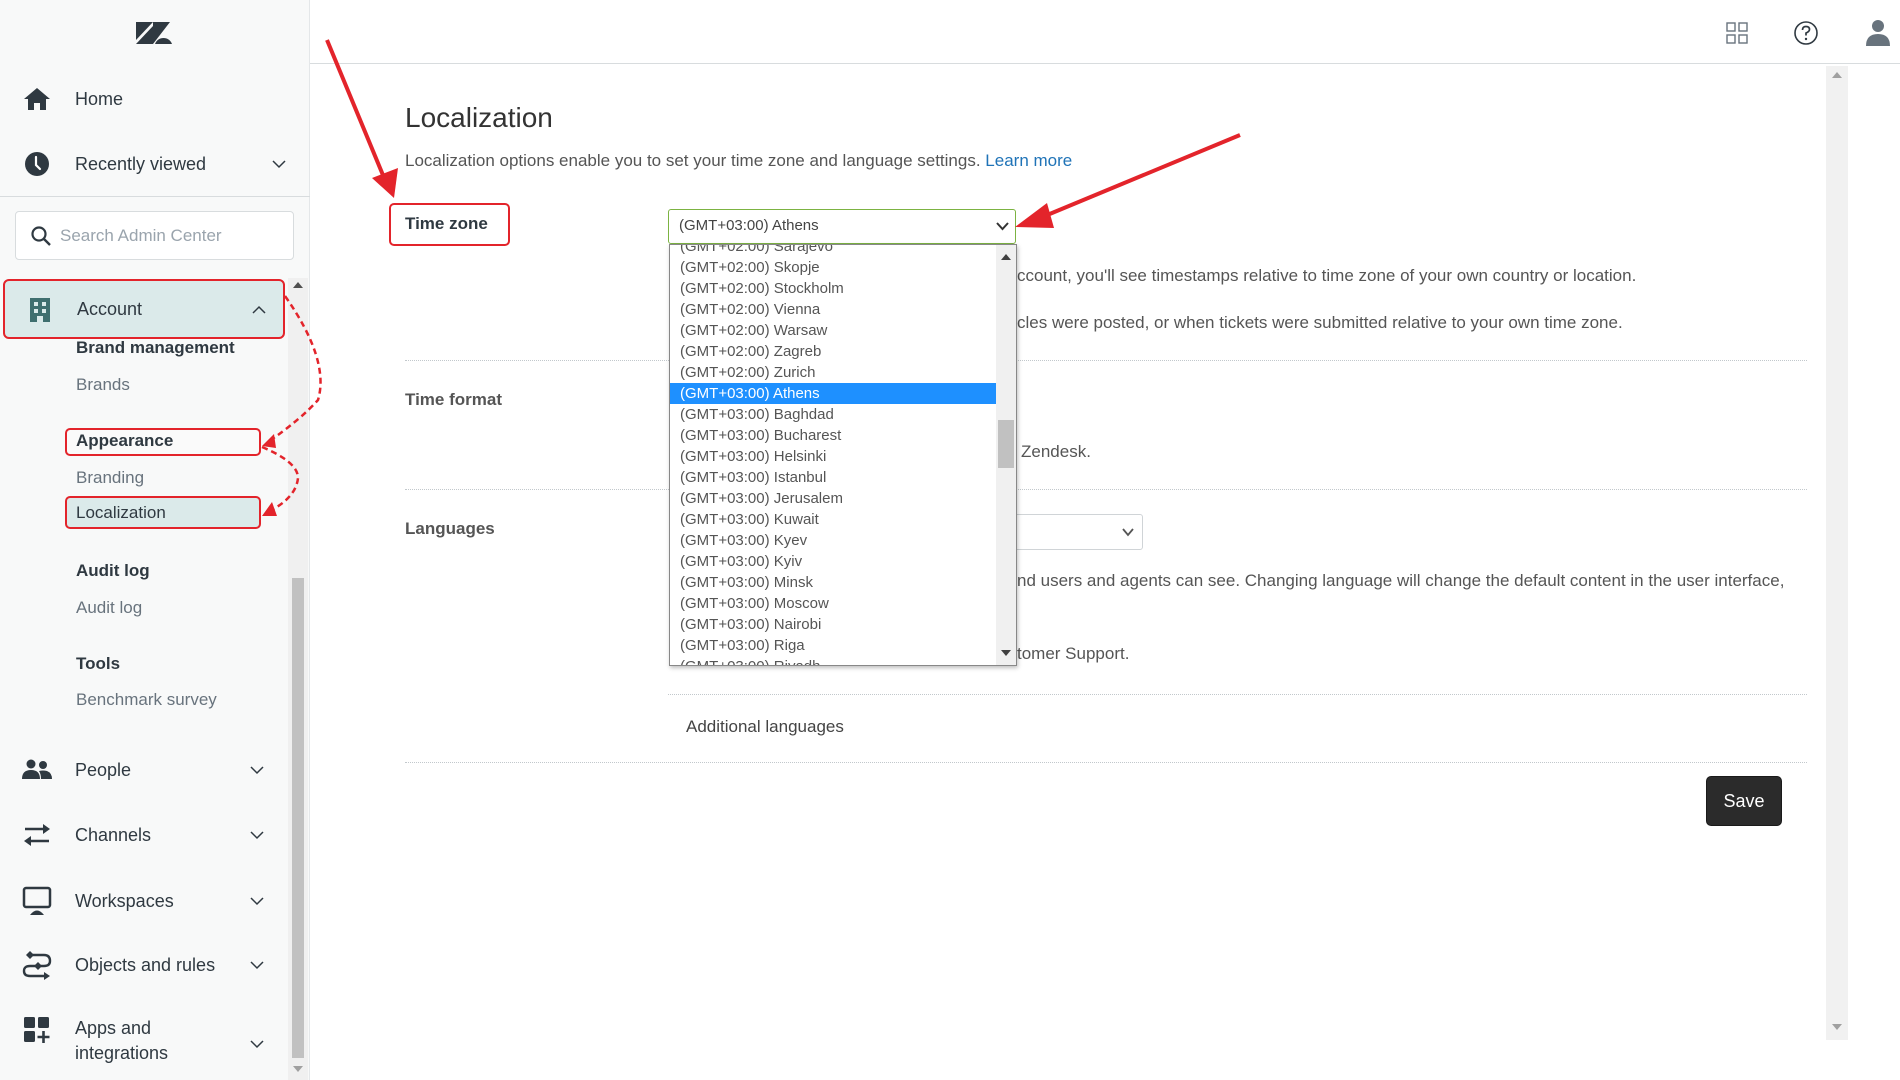 The width and height of the screenshot is (1900, 1080). I want to click on time-zone-option: (GMT+02:00) Skopje, so click(833, 267).